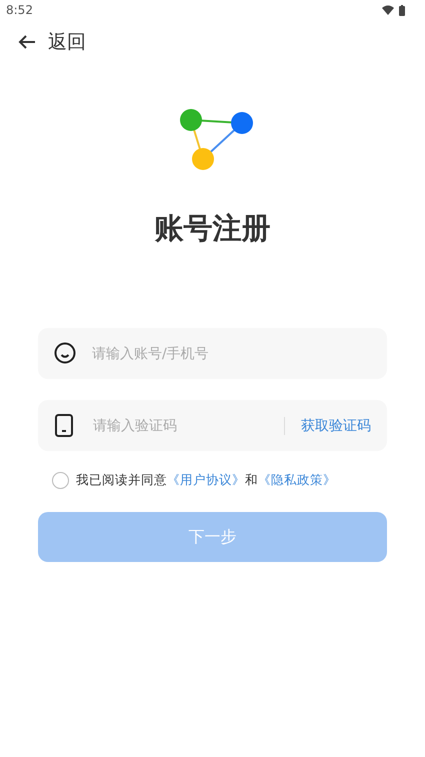  Describe the element at coordinates (213, 228) in the screenshot. I see `page-title: 账号注册` at that location.